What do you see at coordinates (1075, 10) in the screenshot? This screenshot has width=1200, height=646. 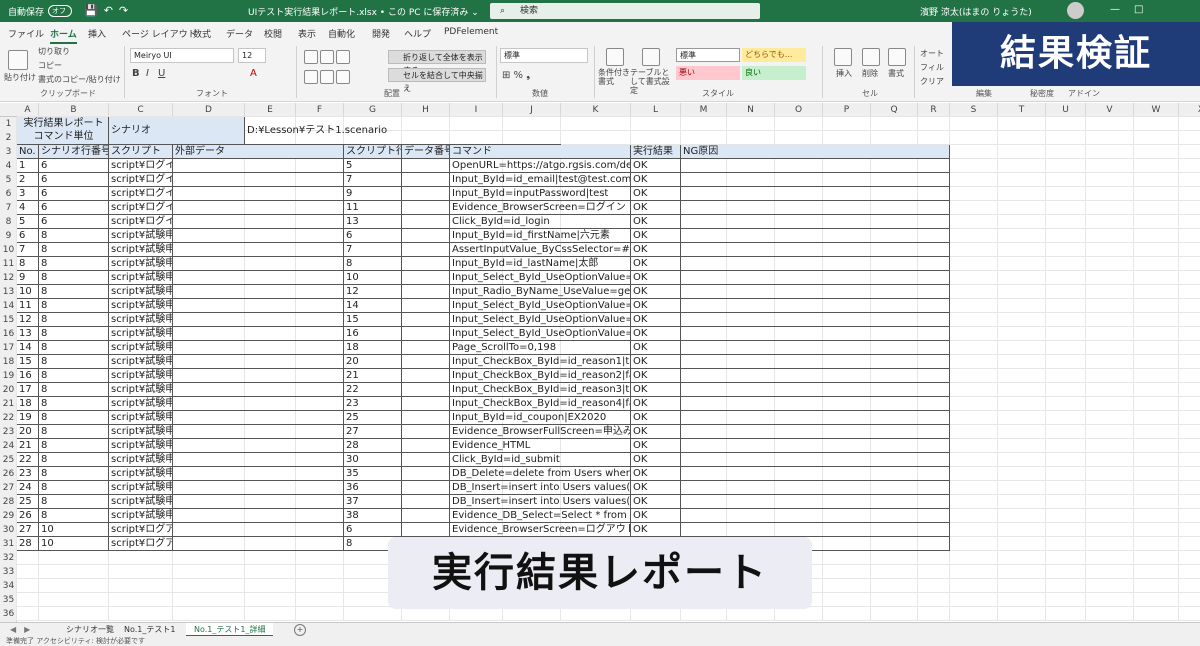 I see `avatar` at bounding box center [1075, 10].